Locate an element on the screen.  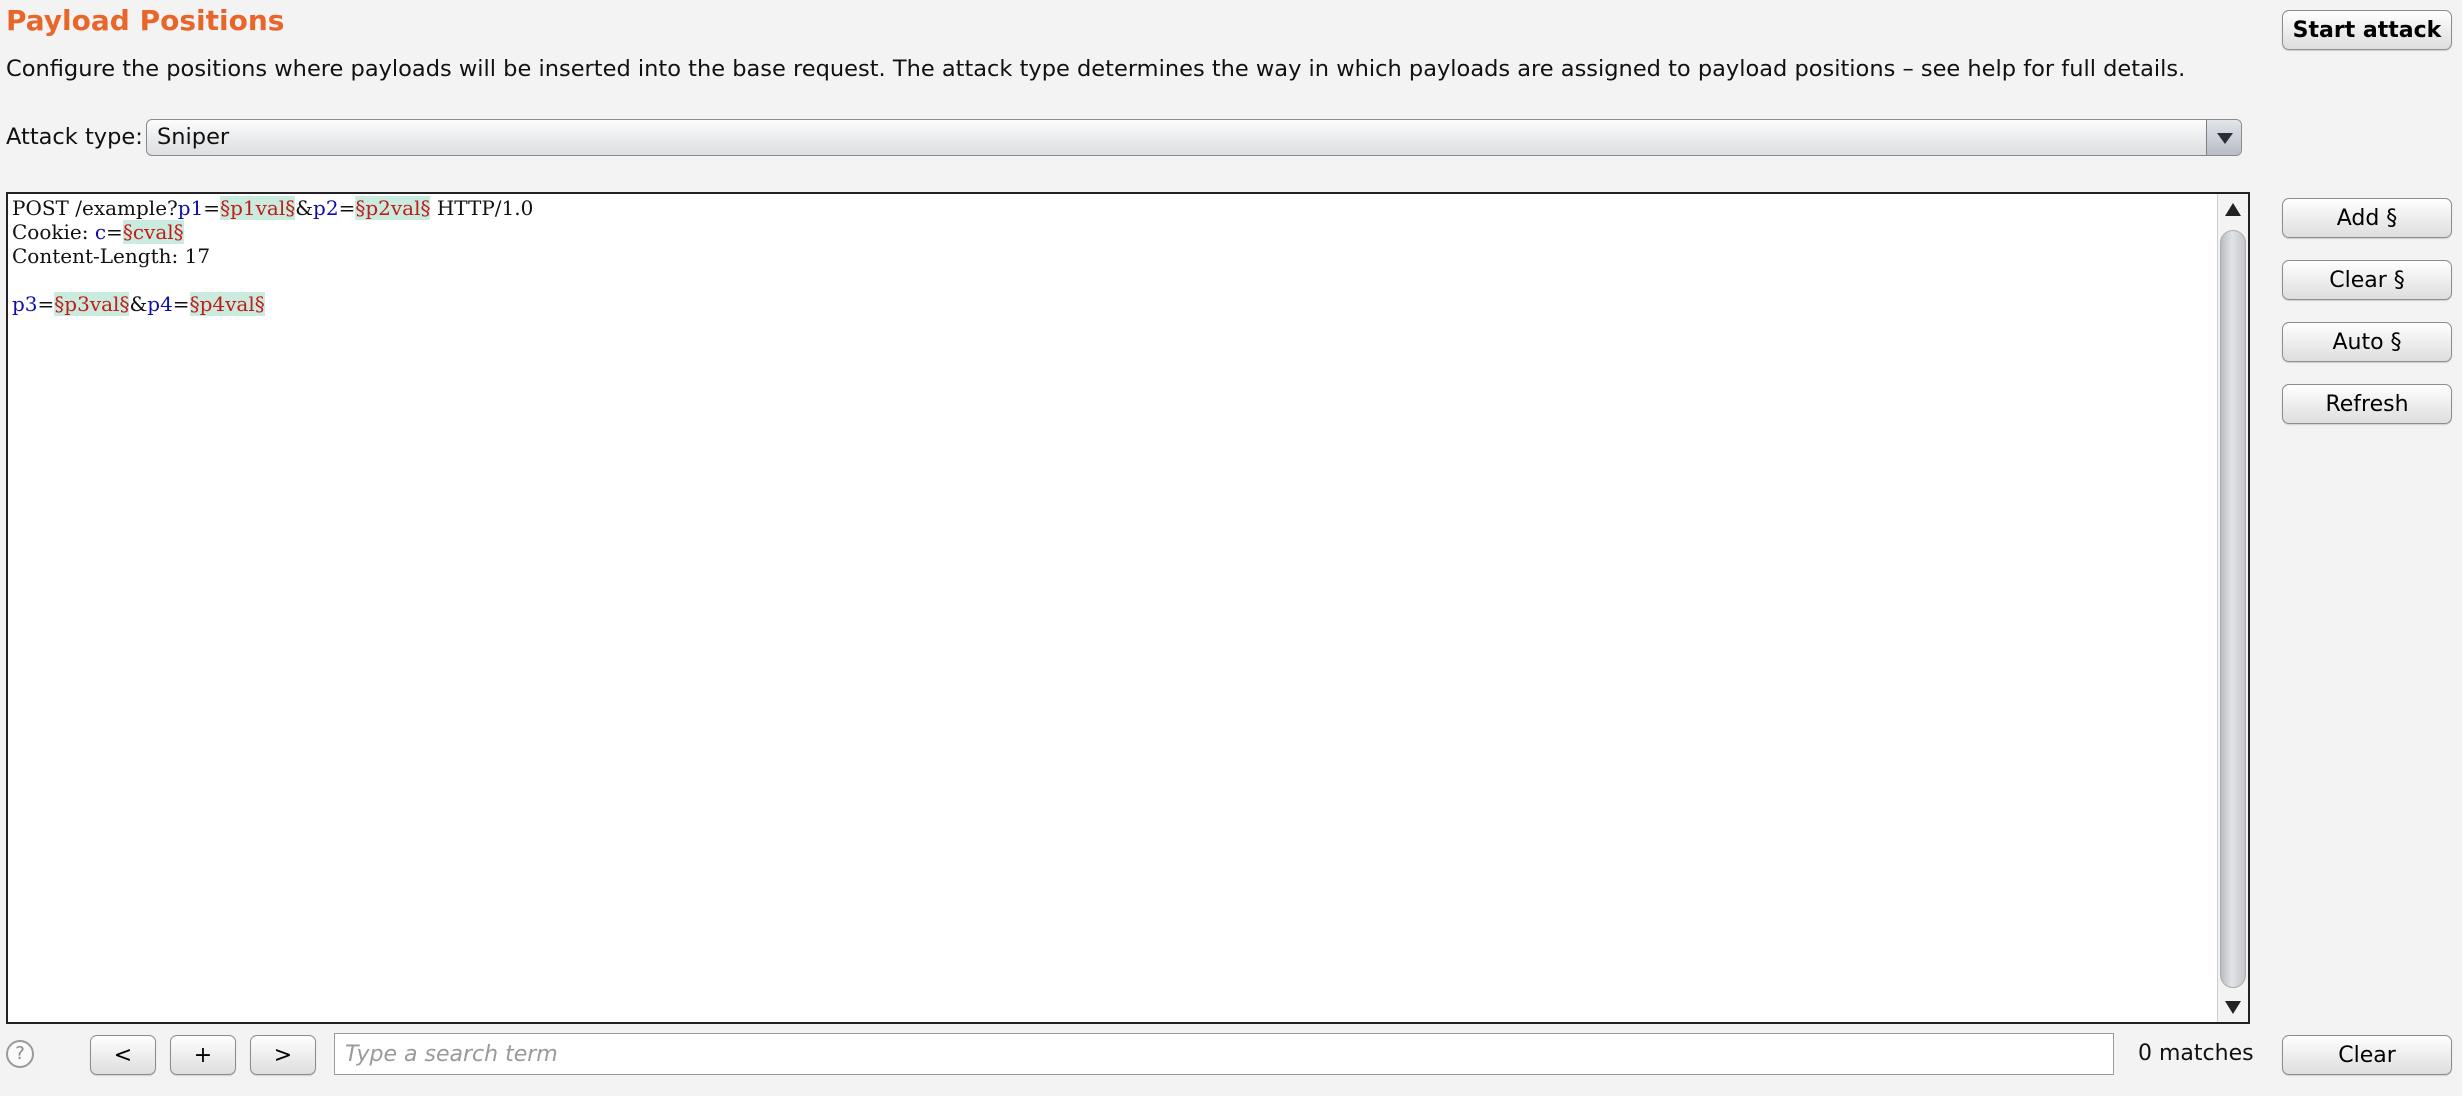
payload-position: §p4val§ is located at coordinates (227, 304).